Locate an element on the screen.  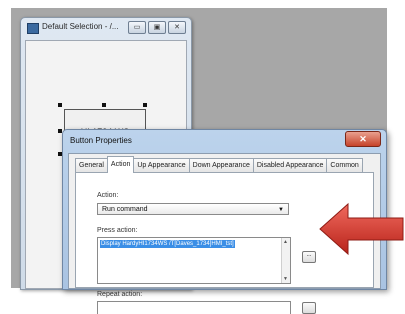
close-button: ✕ is located at coordinates (177, 27).